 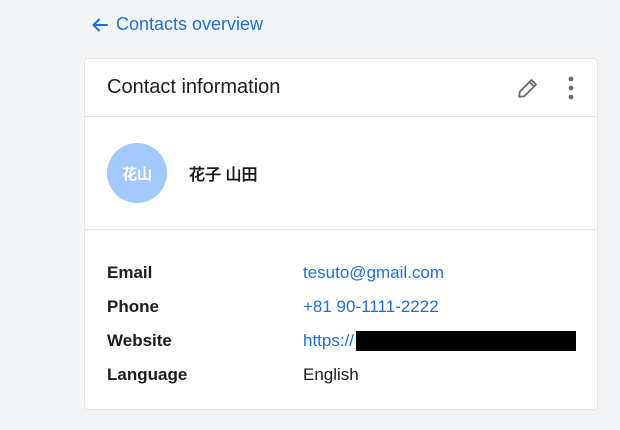 I want to click on website-link: https://, so click(x=440, y=341).